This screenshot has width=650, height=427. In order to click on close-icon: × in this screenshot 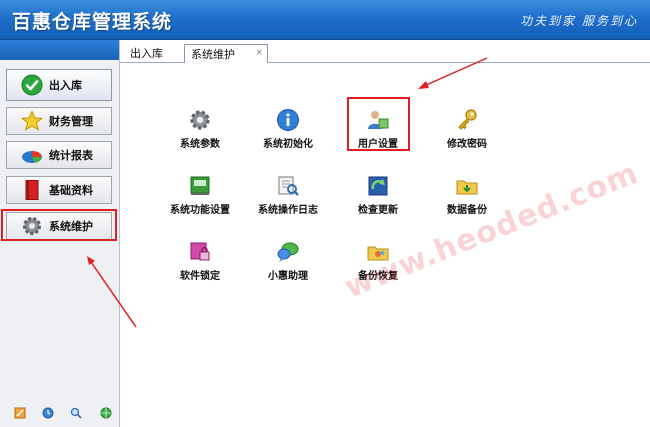, I will do `click(259, 53)`.